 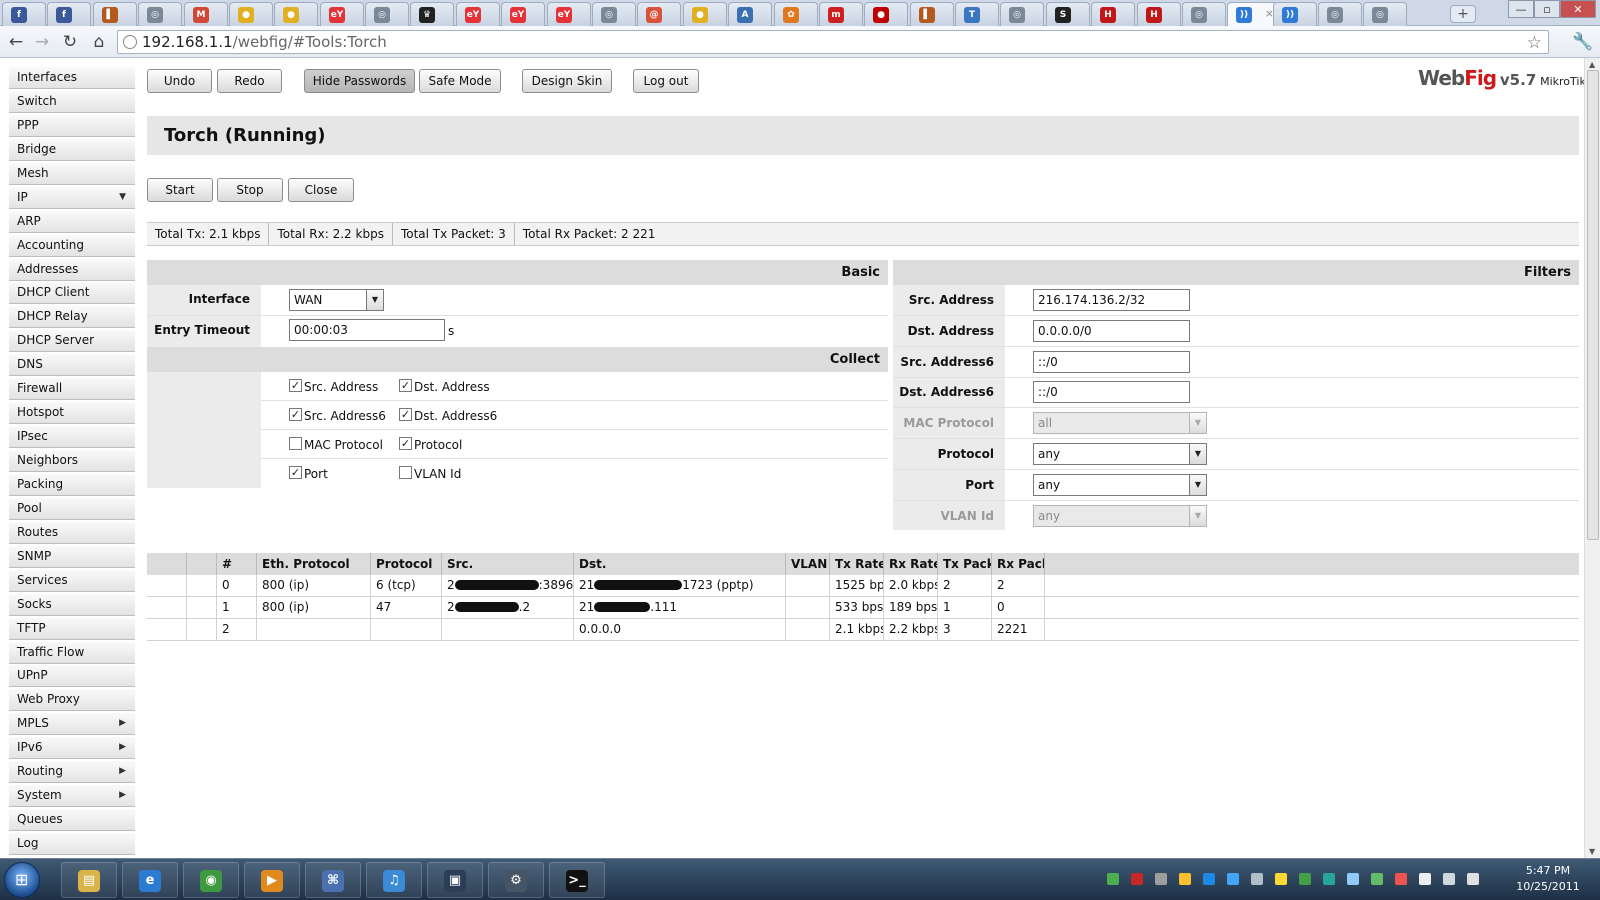 What do you see at coordinates (1521, 9) in the screenshot?
I see `minimize-button: —` at bounding box center [1521, 9].